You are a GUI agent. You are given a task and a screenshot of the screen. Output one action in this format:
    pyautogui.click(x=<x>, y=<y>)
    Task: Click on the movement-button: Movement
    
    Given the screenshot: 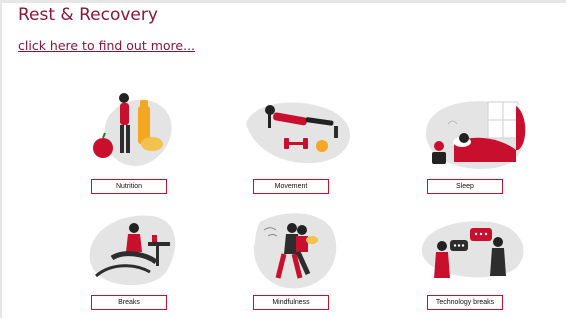 What is the action you would take?
    pyautogui.click(x=291, y=186)
    